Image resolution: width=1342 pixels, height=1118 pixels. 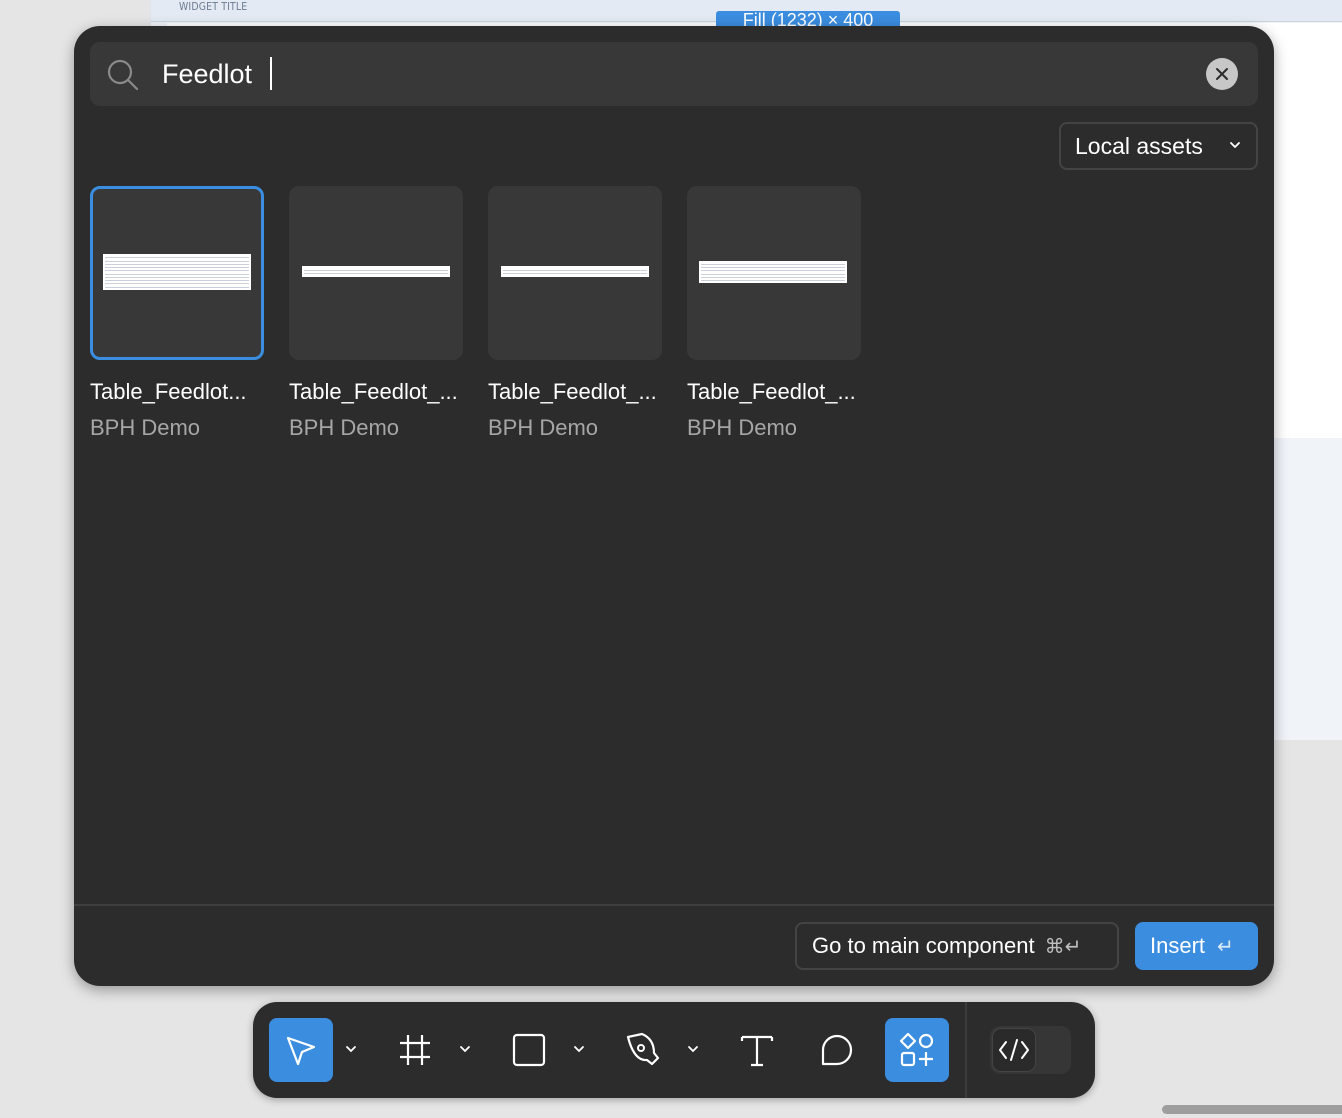 I want to click on assets-tool-button, so click(x=917, y=1050).